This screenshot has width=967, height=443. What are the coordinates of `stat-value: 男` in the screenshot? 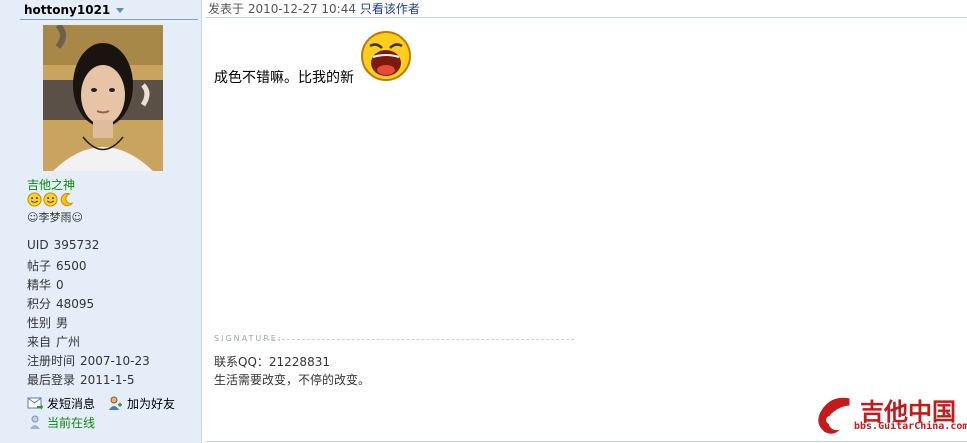 It's located at (62, 323).